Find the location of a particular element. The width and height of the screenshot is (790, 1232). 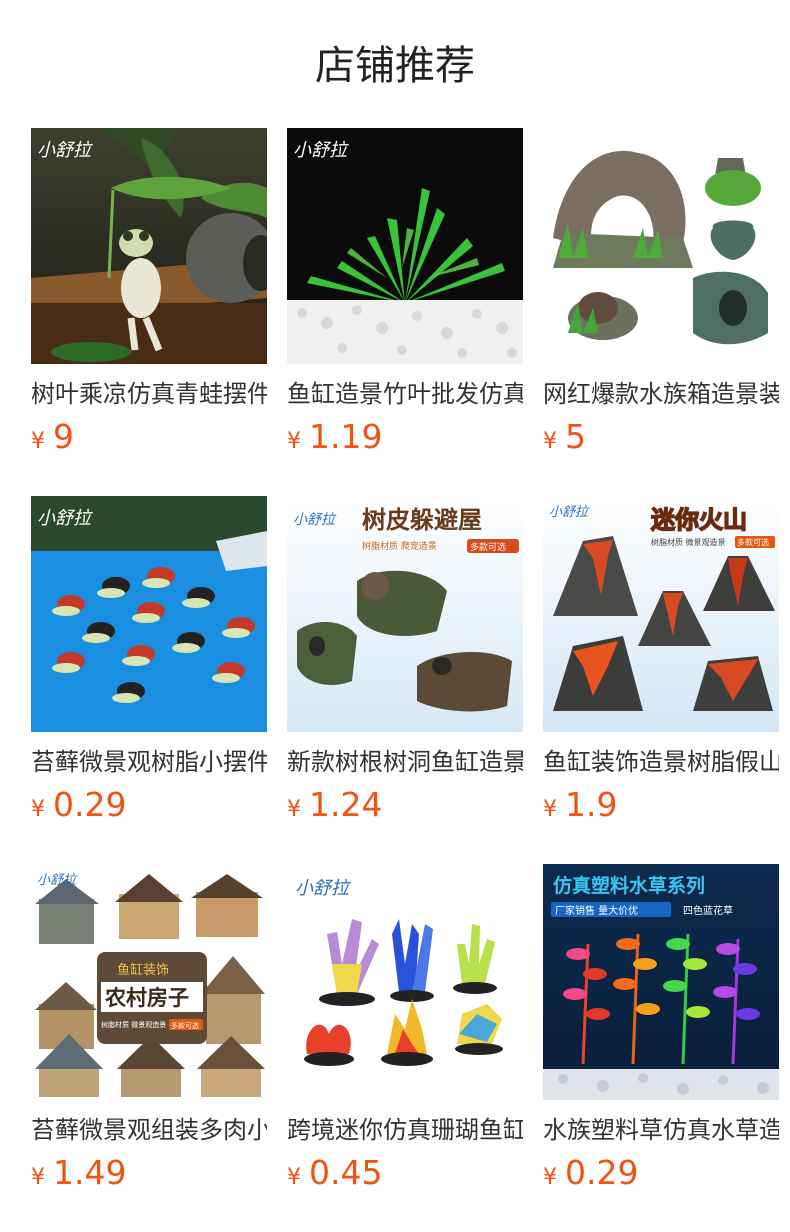

product-name: 树叶乘凉仿真青蛙摆件 is located at coordinates (149, 394).